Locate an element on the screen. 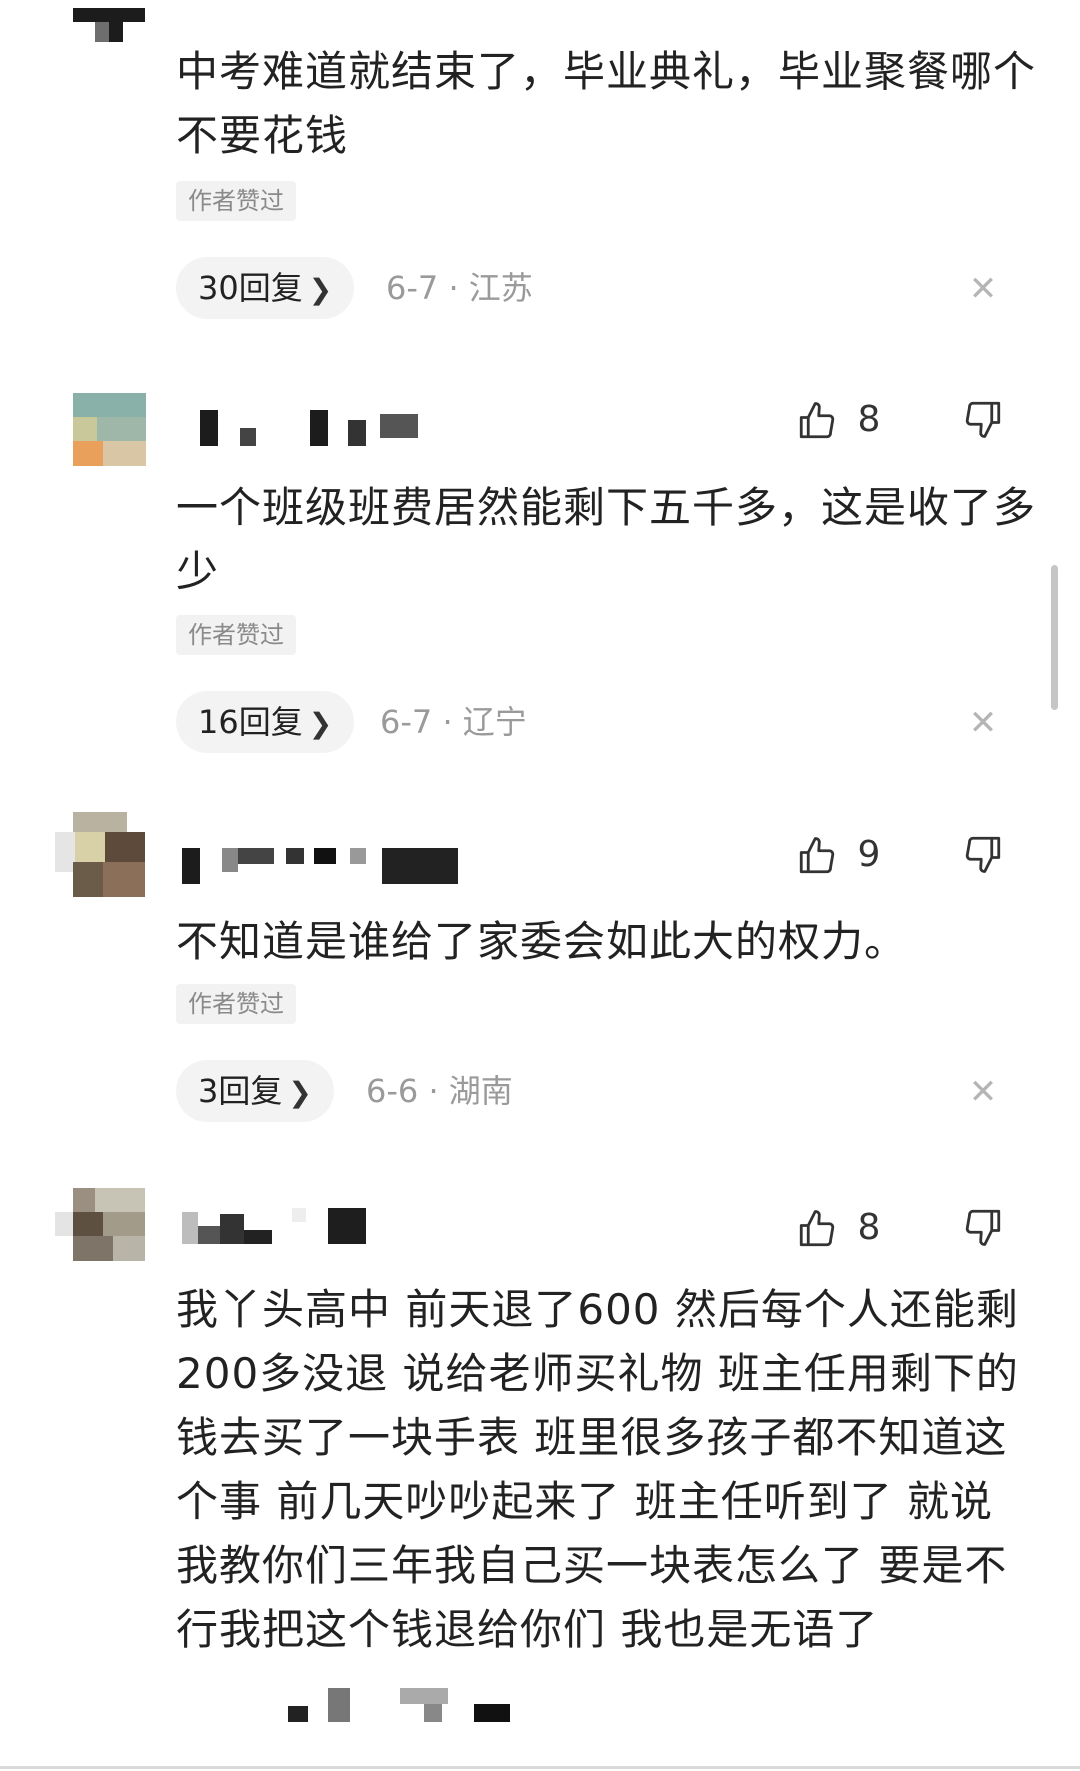 The image size is (1080, 1771). comment-text: 不知道是谁给了家委会如此大的权力。 is located at coordinates (542, 941).